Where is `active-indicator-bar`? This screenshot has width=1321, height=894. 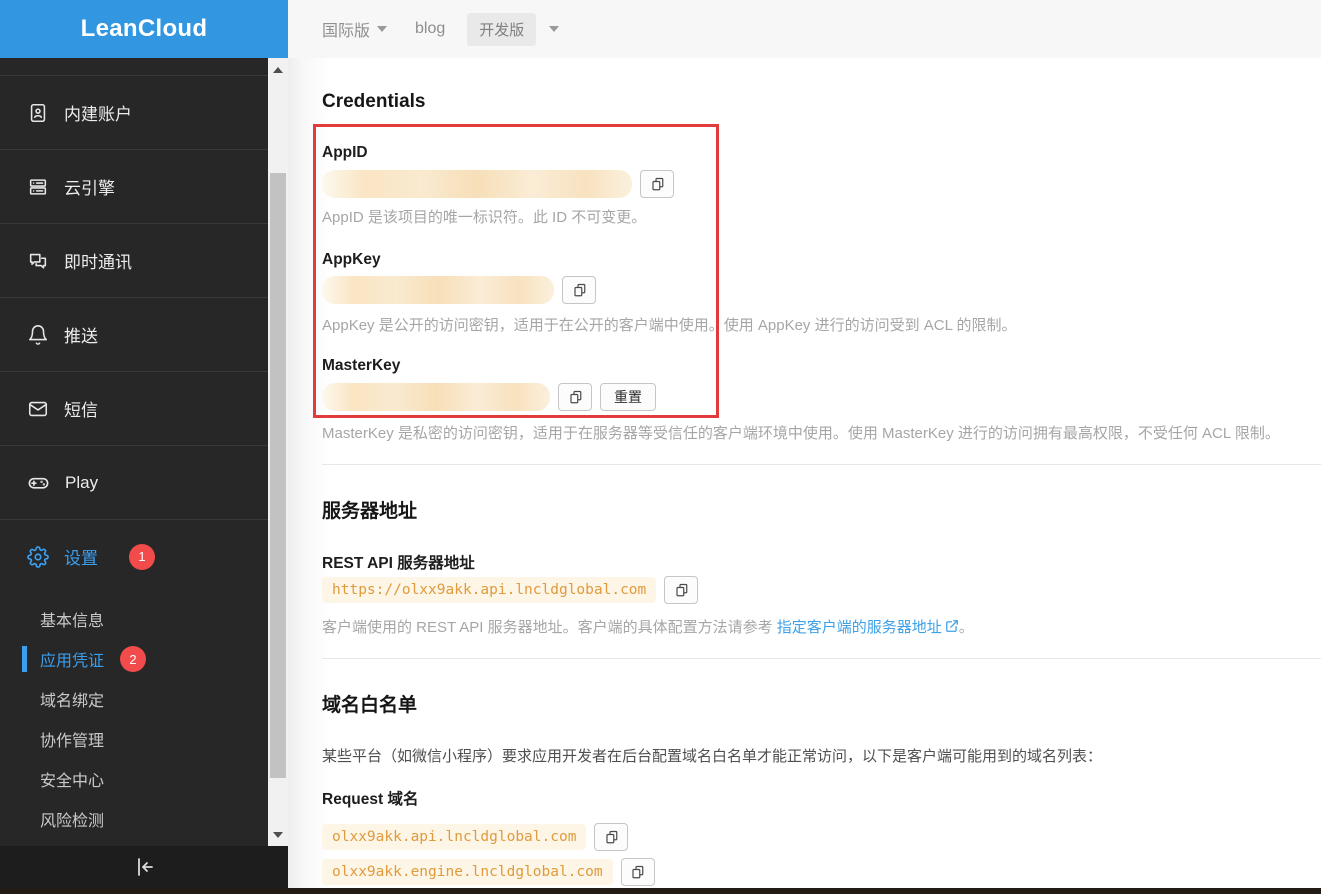
active-indicator-bar is located at coordinates (24, 659).